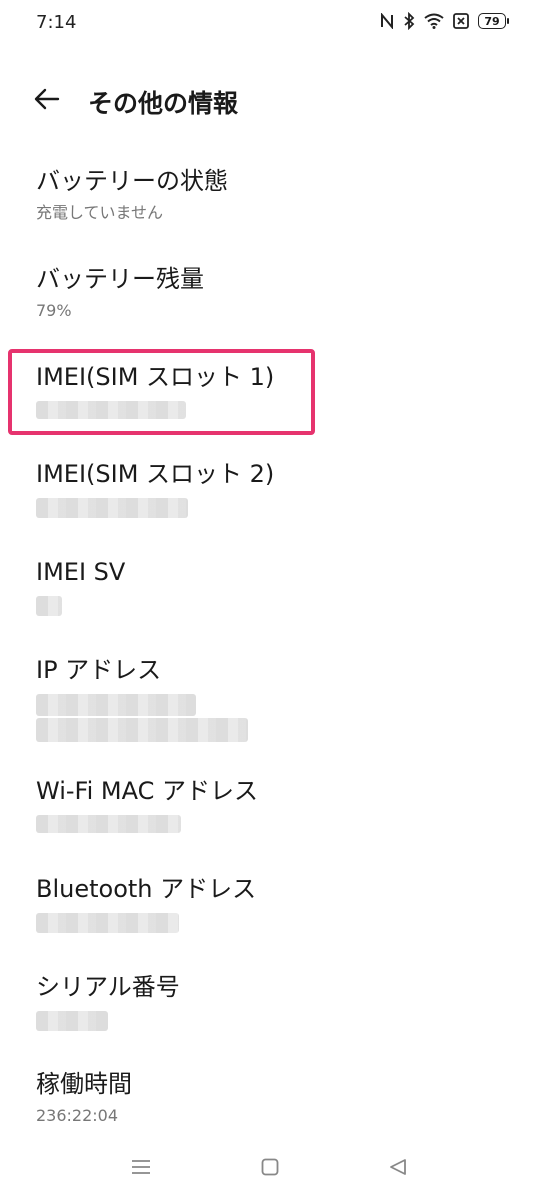  I want to click on home-icon, so click(270, 1169).